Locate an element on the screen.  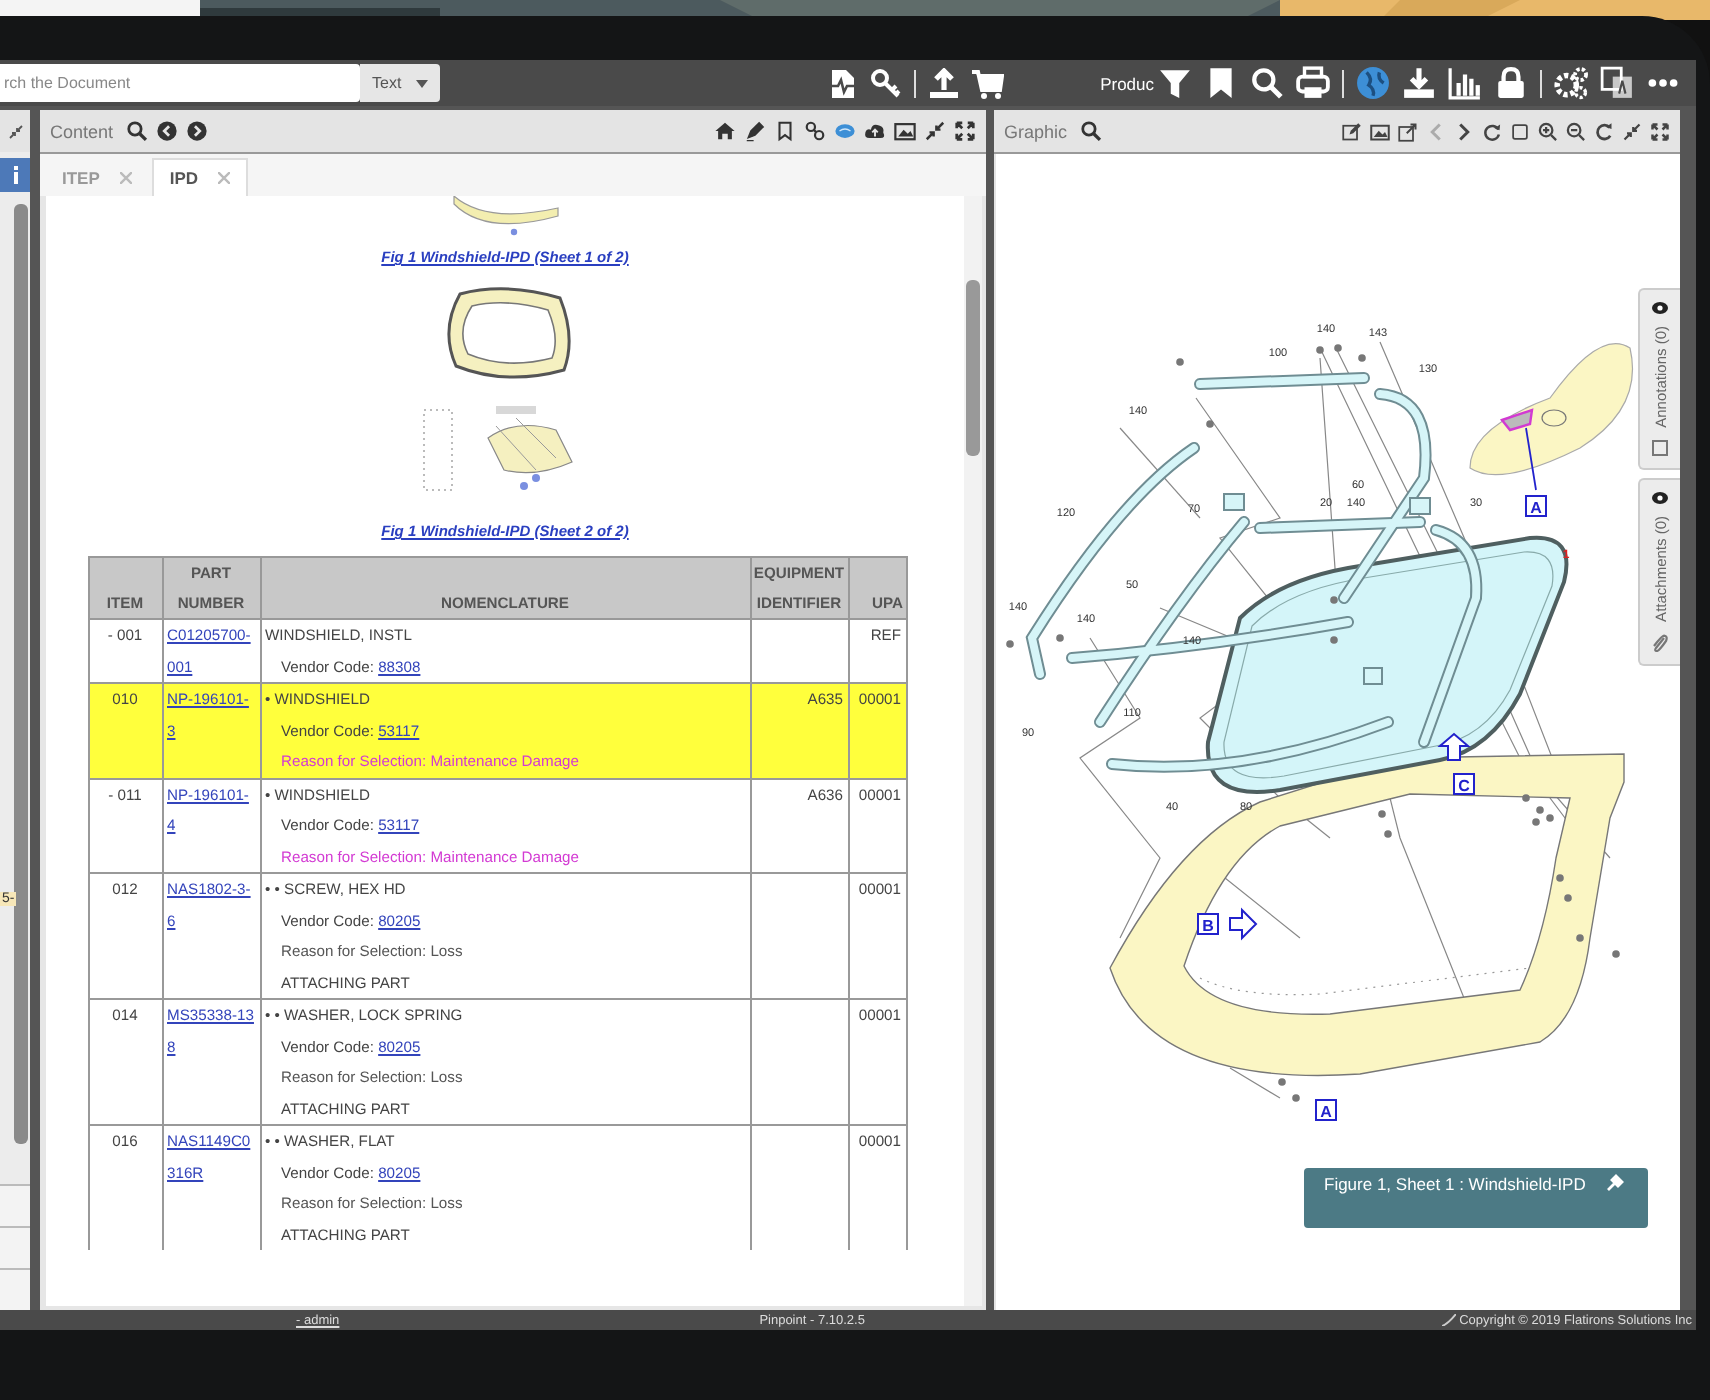
note-icon is located at coordinates (1660, 447).